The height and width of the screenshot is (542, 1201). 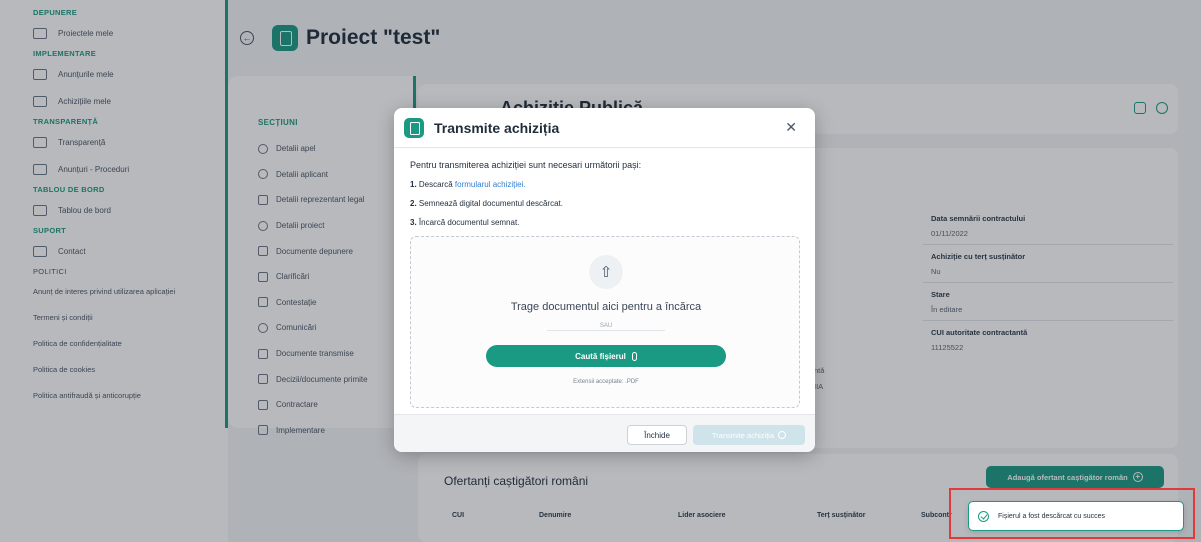 I want to click on step-text: Încarcă documentul semnat., so click(x=469, y=222).